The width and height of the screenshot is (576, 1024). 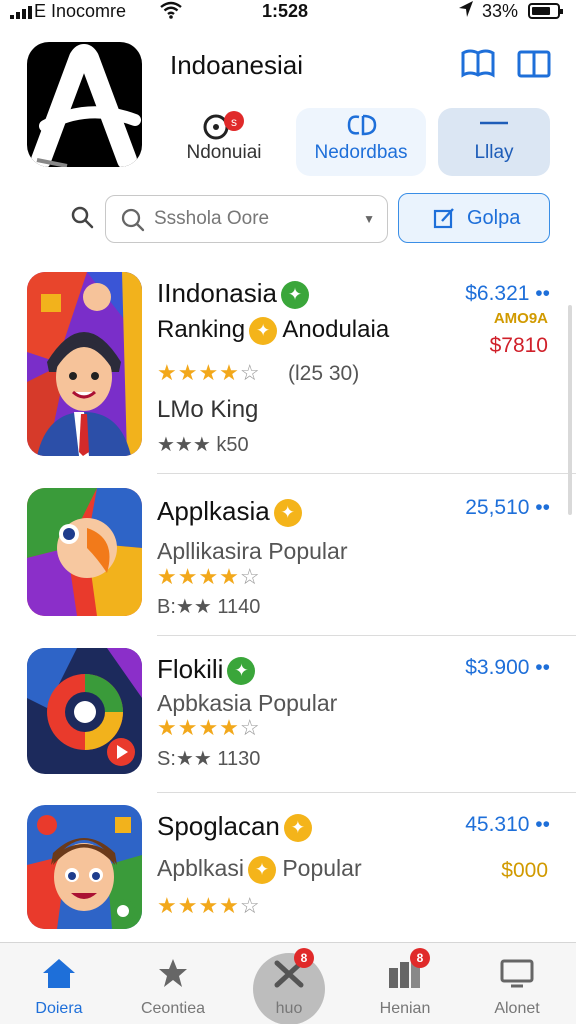 I want to click on app-name: Applkasia ✦, so click(x=229, y=512).